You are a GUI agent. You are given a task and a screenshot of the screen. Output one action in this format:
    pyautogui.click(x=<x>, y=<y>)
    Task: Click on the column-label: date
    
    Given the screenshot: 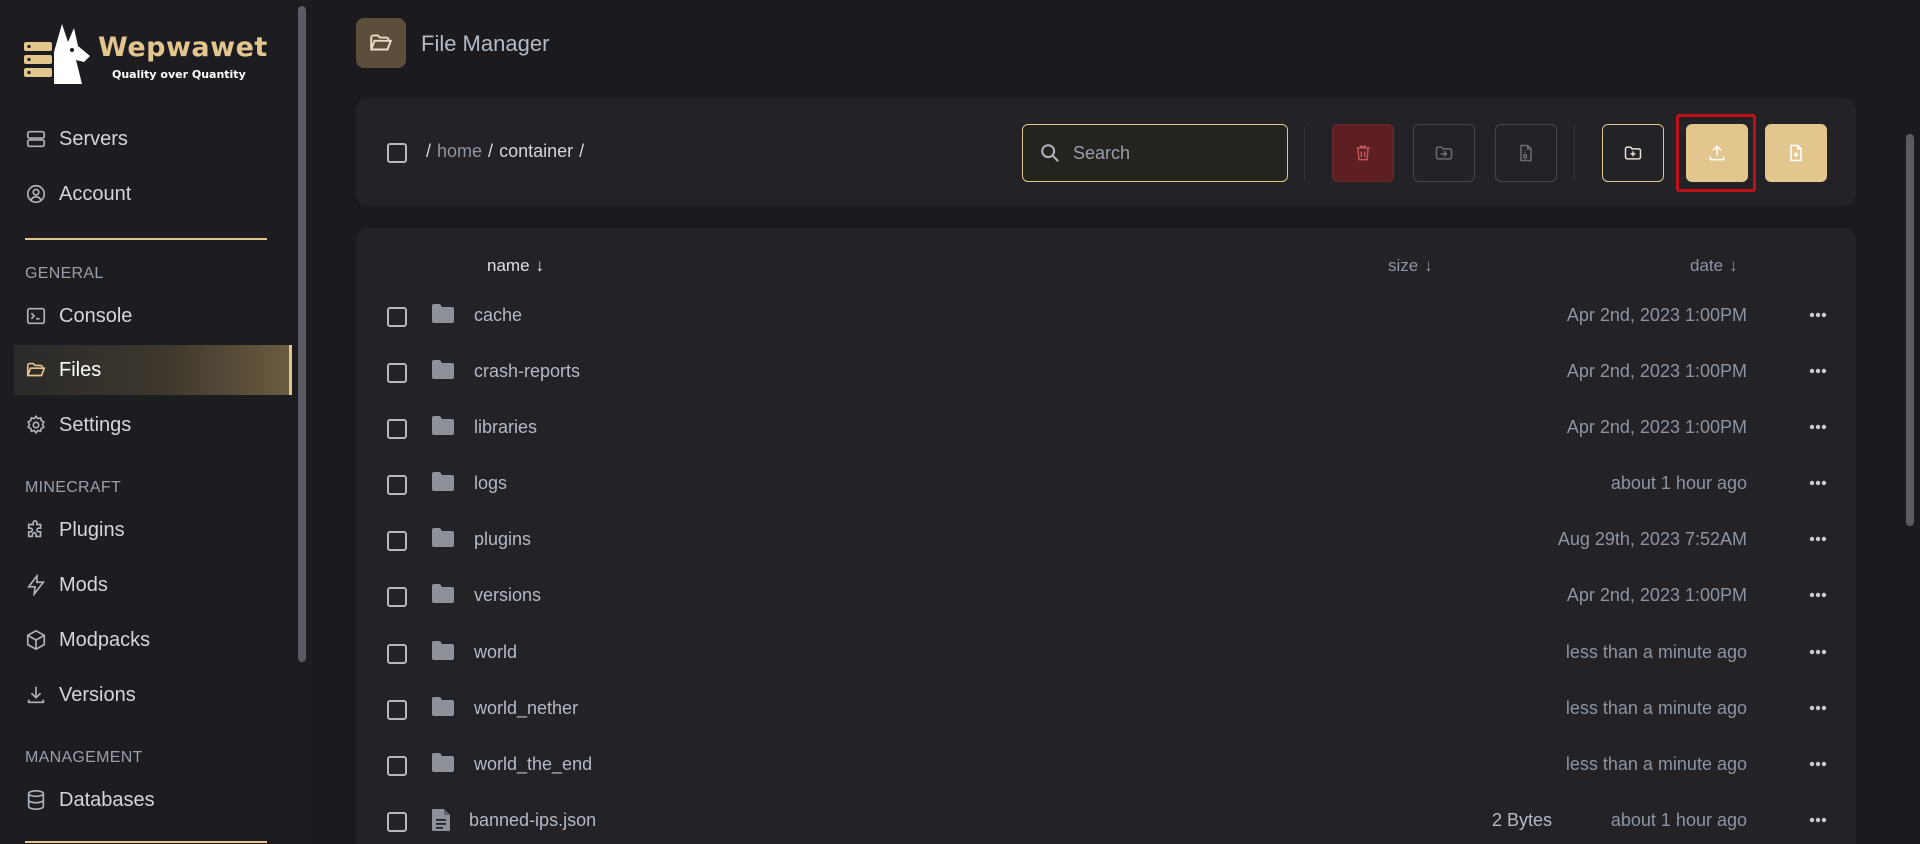 What is the action you would take?
    pyautogui.click(x=1707, y=265)
    